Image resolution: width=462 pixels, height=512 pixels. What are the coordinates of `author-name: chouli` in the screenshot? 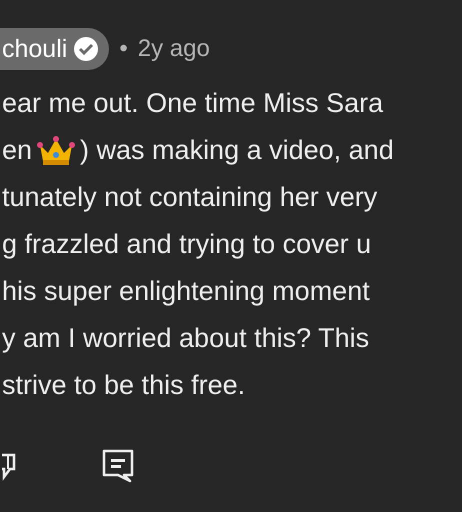 It's located at (55, 49).